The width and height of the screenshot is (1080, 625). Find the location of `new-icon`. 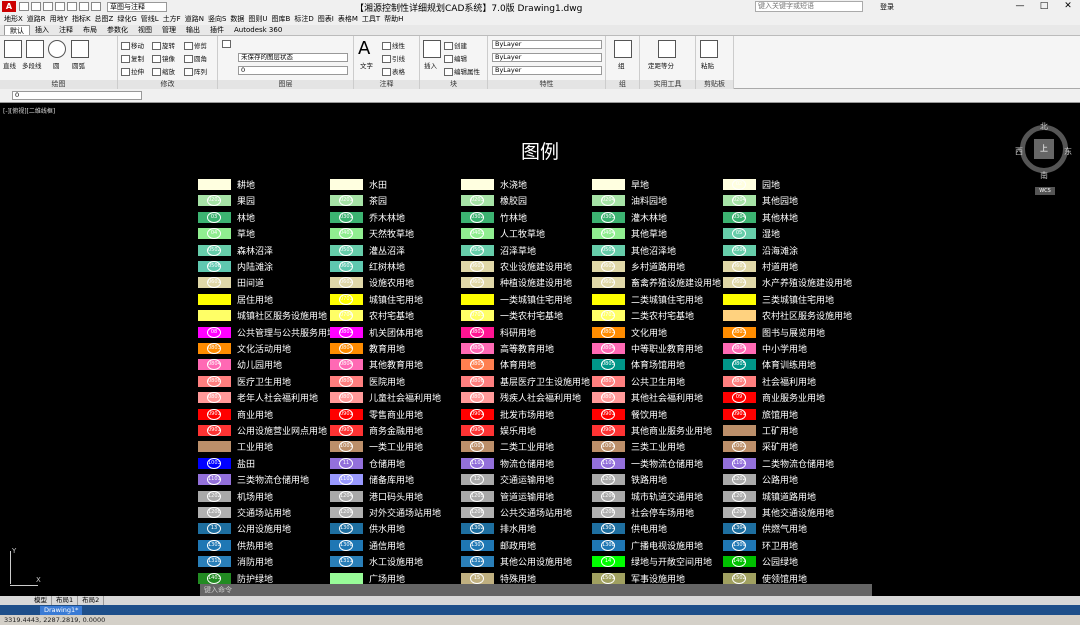

new-icon is located at coordinates (24, 6).